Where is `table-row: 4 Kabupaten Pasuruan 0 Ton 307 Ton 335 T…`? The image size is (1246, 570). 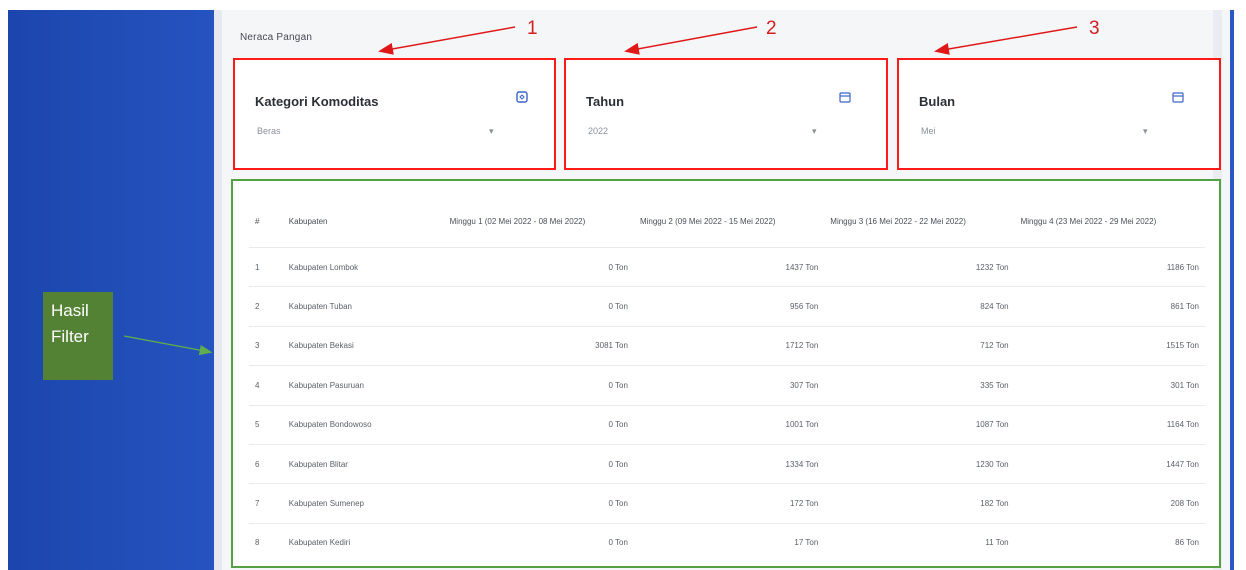 table-row: 4 Kabupaten Pasuruan 0 Ton 307 Ton 335 T… is located at coordinates (727, 385).